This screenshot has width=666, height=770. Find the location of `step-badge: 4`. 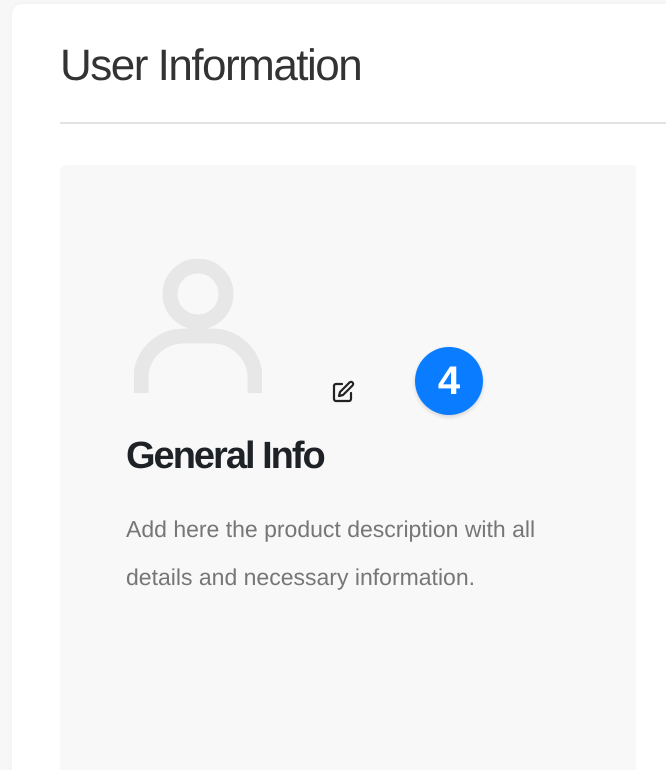

step-badge: 4 is located at coordinates (449, 381).